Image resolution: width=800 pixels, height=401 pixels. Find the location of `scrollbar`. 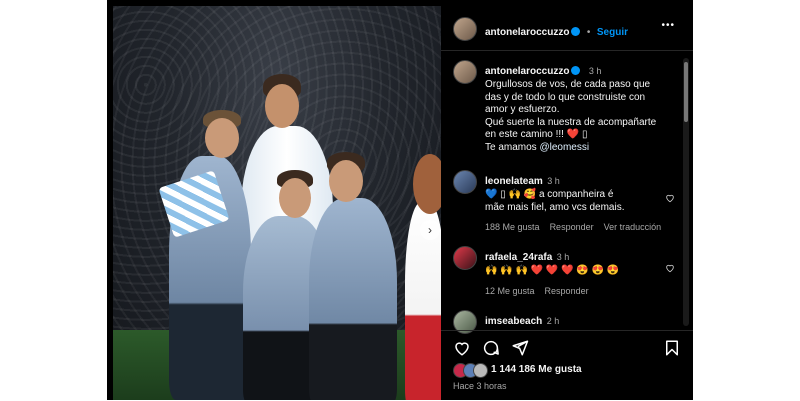

scrollbar is located at coordinates (686, 192).